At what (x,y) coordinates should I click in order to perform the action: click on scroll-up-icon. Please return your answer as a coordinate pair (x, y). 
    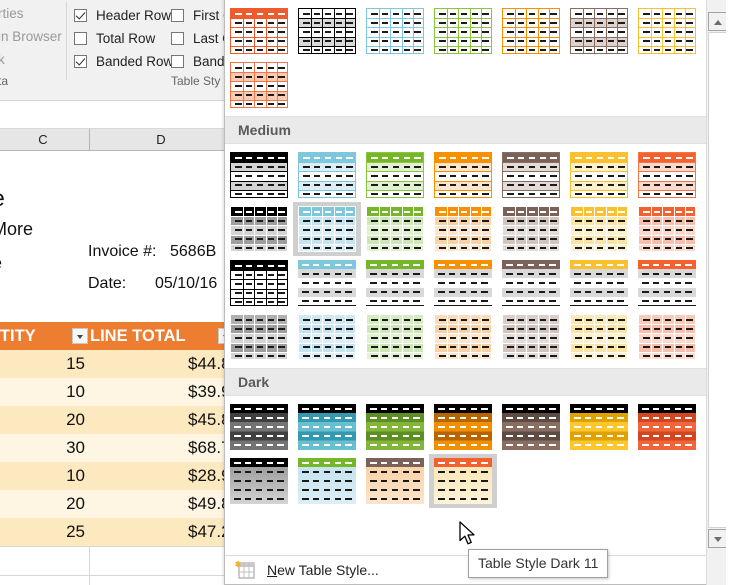
    Looking at the image, I should click on (717, 21).